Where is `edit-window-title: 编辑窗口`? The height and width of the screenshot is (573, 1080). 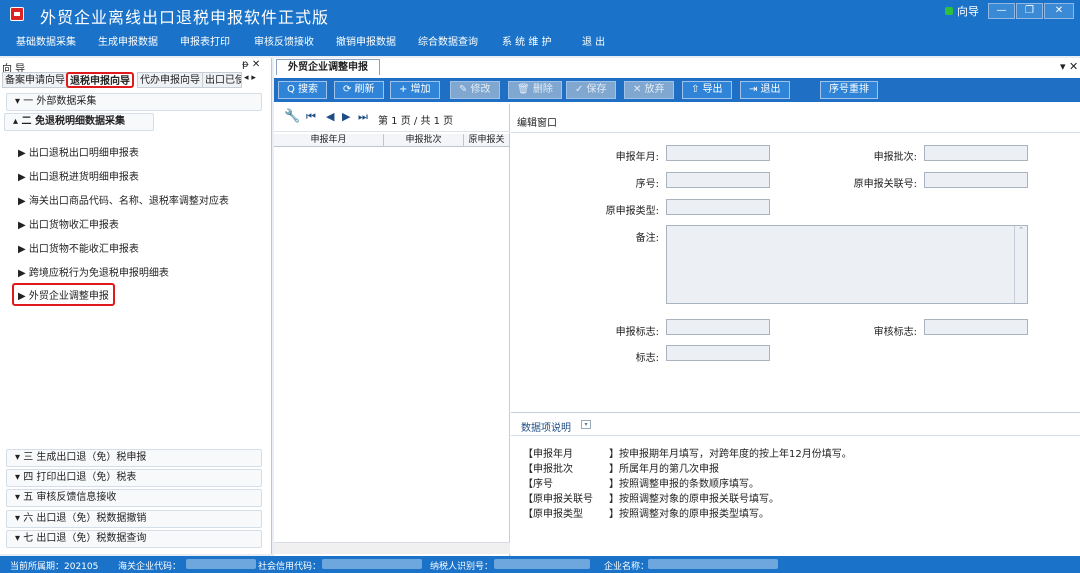
edit-window-title: 编辑窗口 is located at coordinates (537, 123).